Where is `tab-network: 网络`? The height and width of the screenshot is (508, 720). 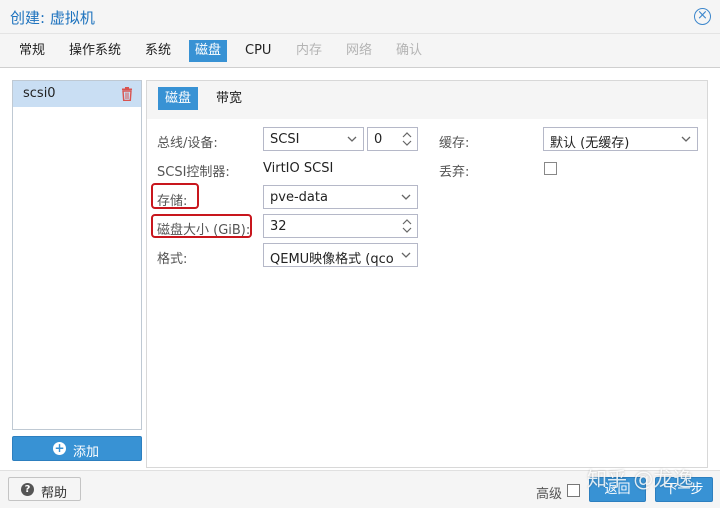
tab-network: 网络 is located at coordinates (359, 50).